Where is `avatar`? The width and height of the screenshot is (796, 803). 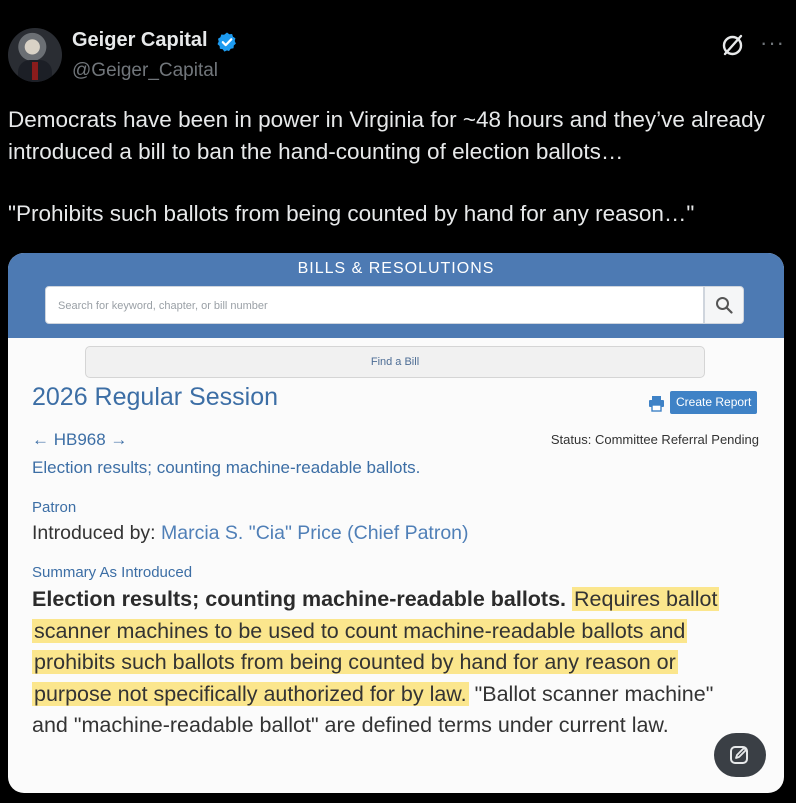 avatar is located at coordinates (35, 55).